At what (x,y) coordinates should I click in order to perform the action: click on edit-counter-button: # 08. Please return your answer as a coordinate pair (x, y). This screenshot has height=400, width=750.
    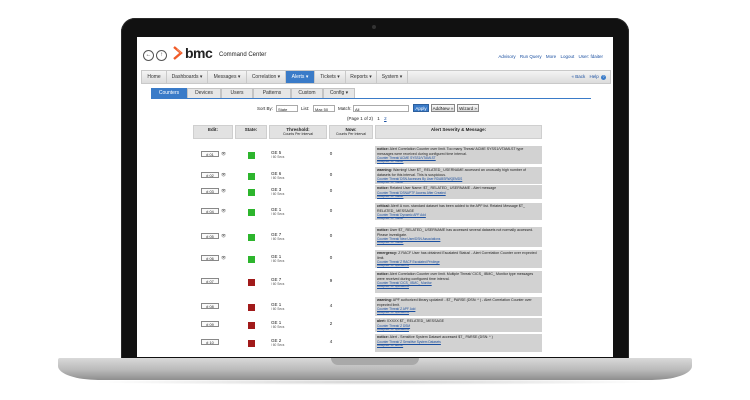
    Looking at the image, I should click on (210, 306).